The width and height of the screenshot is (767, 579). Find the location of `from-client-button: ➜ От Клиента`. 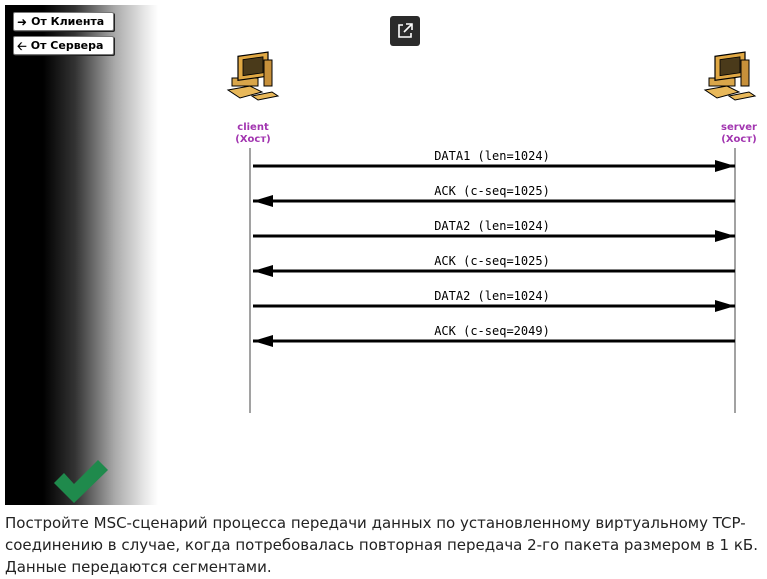

from-client-button: ➜ От Клиента is located at coordinates (63, 21).